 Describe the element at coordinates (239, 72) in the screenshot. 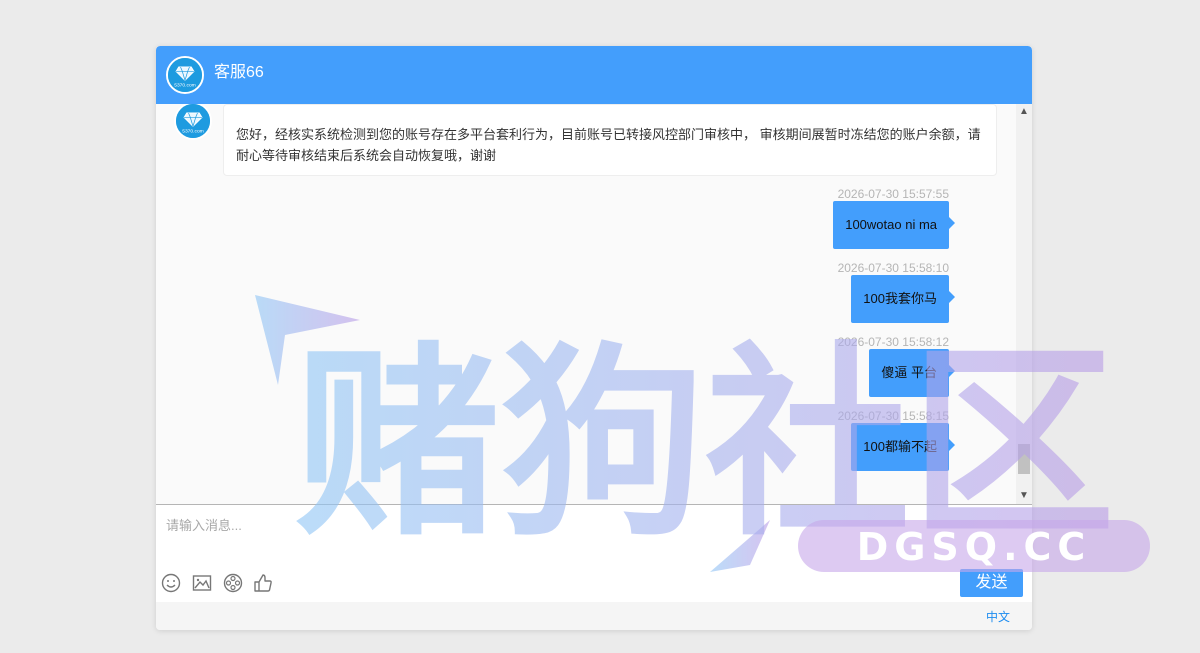

I see `chat-title: 客服66` at that location.